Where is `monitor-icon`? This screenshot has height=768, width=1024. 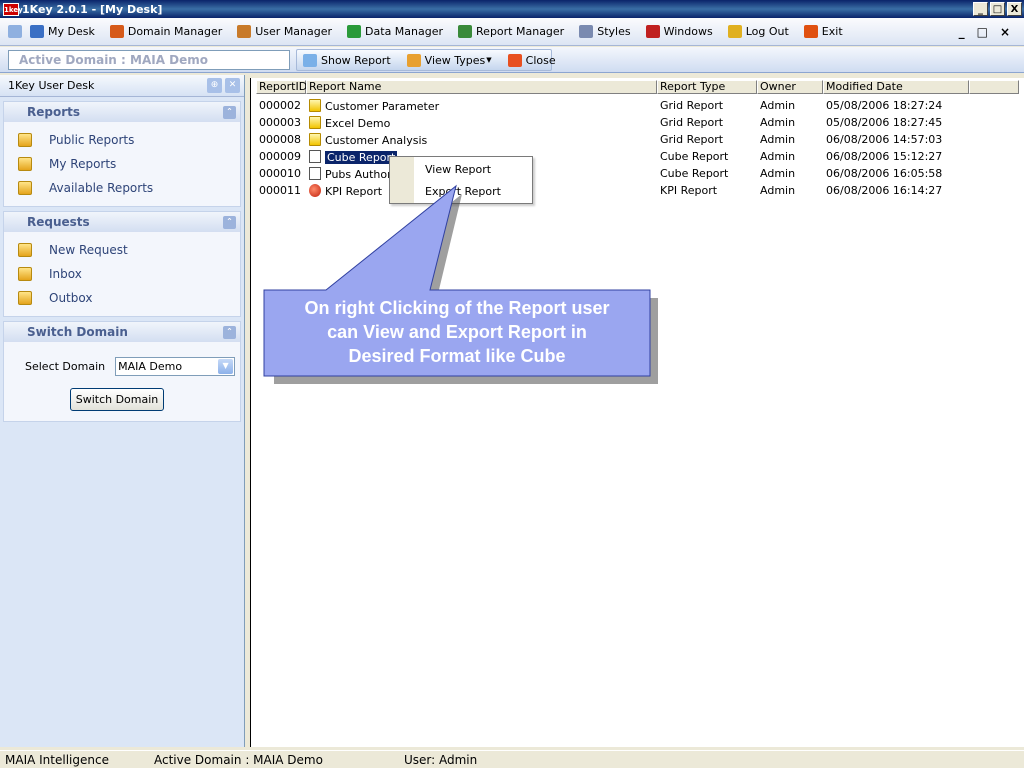
monitor-icon is located at coordinates (37, 31).